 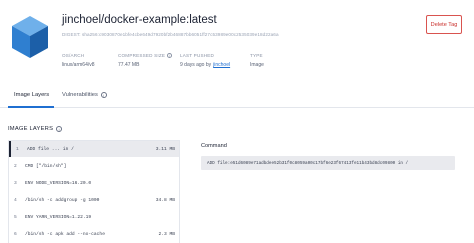 I want to click on layer-command: ENV NODE_VERSION=16.20.0, so click(x=58, y=183).